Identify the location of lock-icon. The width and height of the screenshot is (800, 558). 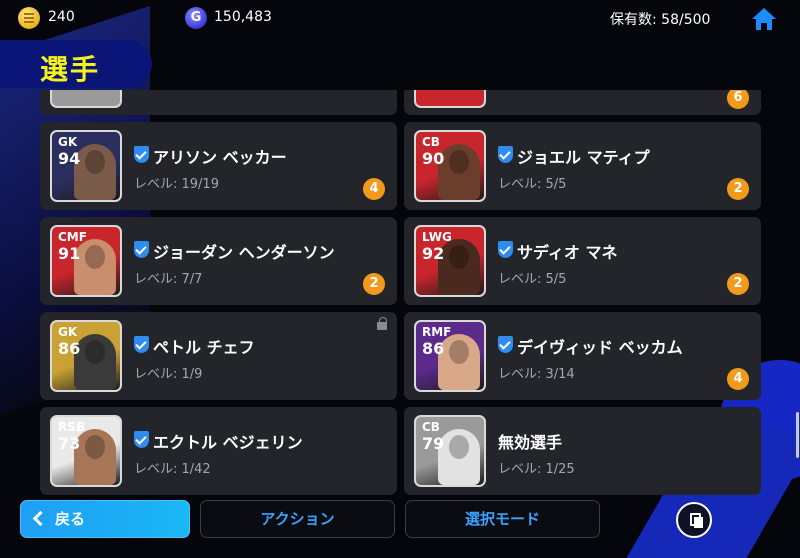
(382, 323).